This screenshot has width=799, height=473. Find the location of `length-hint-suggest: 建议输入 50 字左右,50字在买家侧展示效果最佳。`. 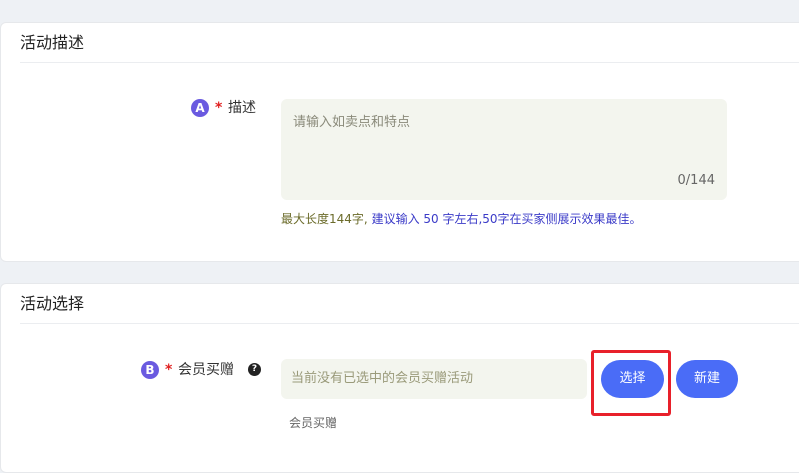

length-hint-suggest: 建议输入 50 字左右,50字在买家侧展示效果最佳。 is located at coordinates (506, 219).